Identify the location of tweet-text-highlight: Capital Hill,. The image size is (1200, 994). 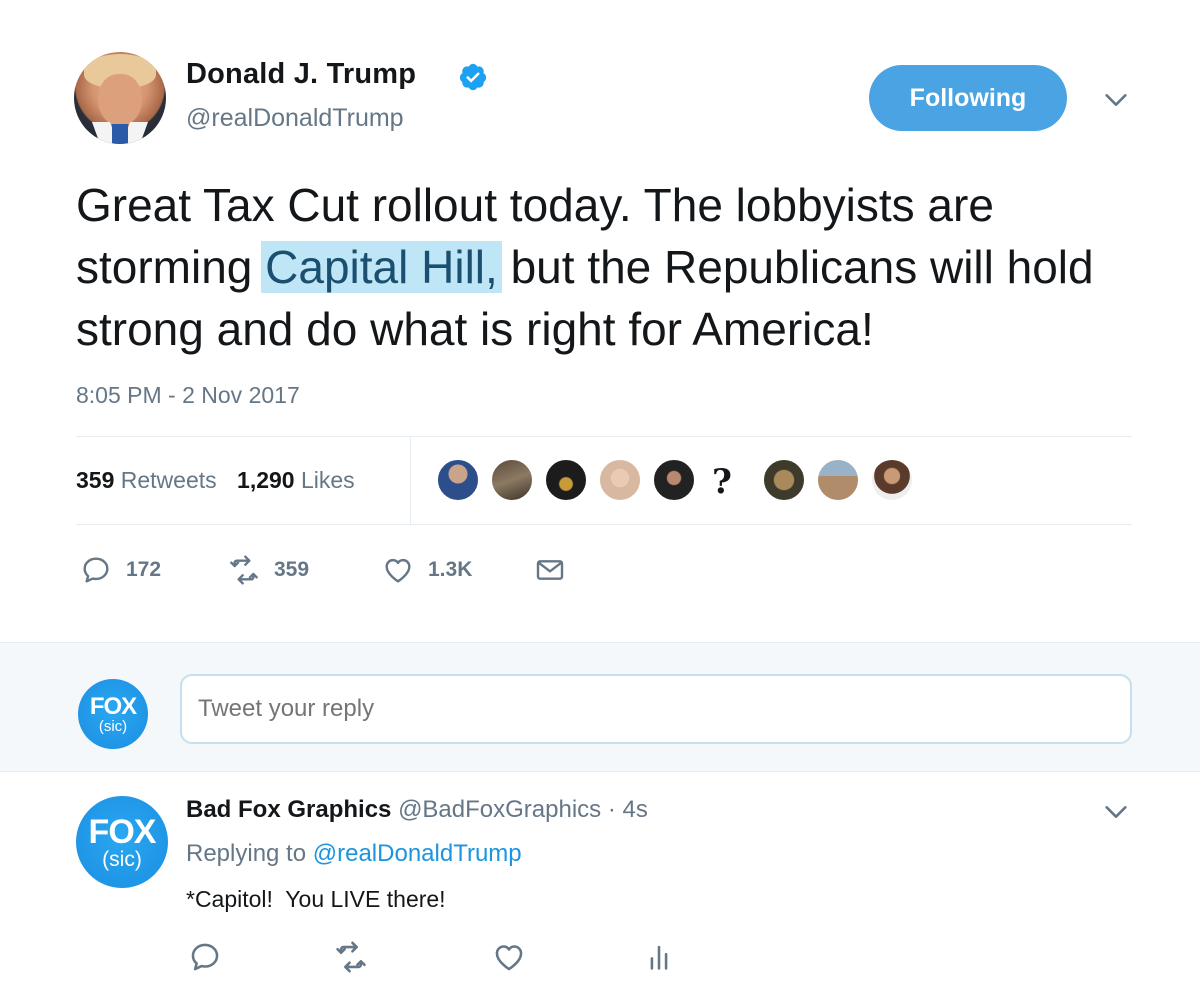
(381, 267).